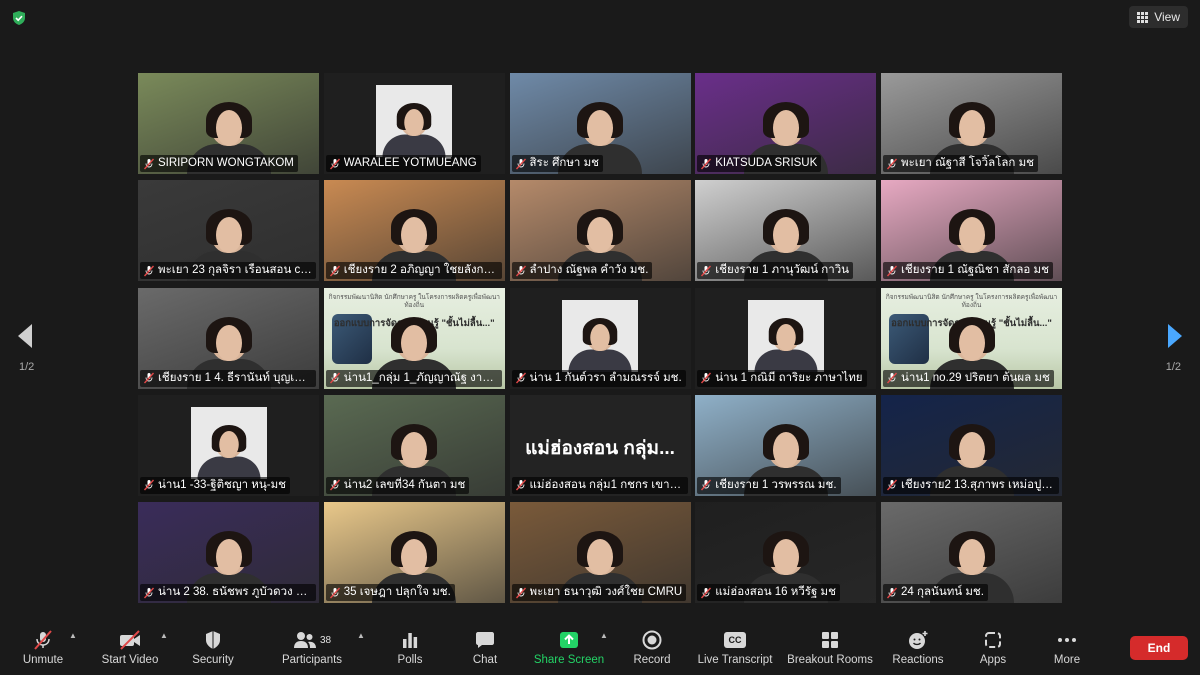 This screenshot has height=675, width=1200. I want to click on participant-name-label: 24 กุลนันทน์ มช., so click(935, 592).